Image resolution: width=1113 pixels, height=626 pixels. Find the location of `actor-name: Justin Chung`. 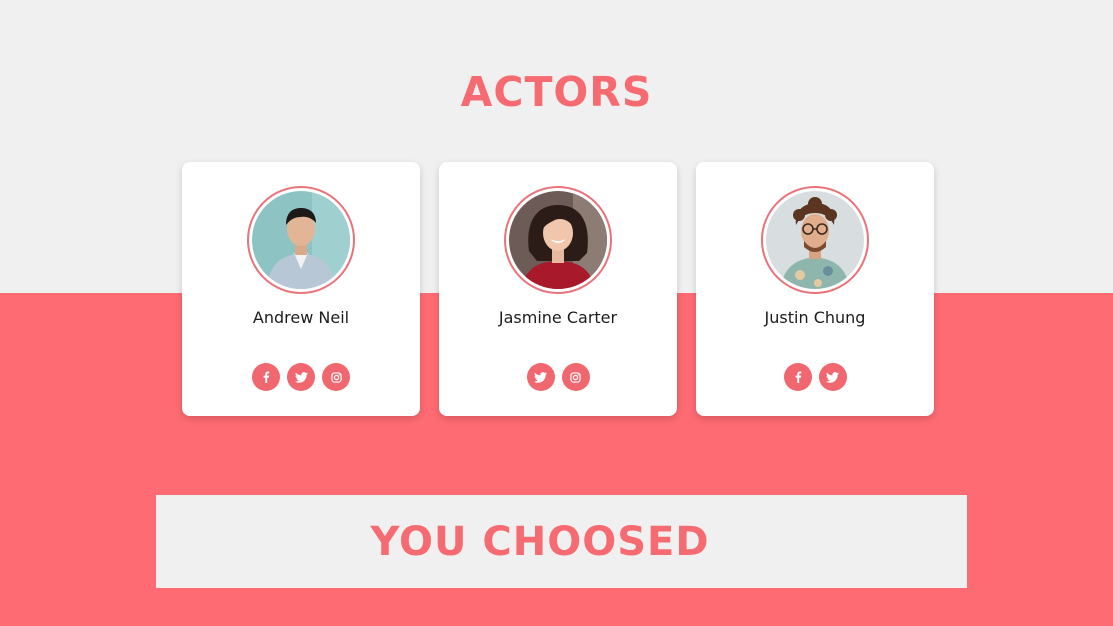

actor-name: Justin Chung is located at coordinates (815, 317).